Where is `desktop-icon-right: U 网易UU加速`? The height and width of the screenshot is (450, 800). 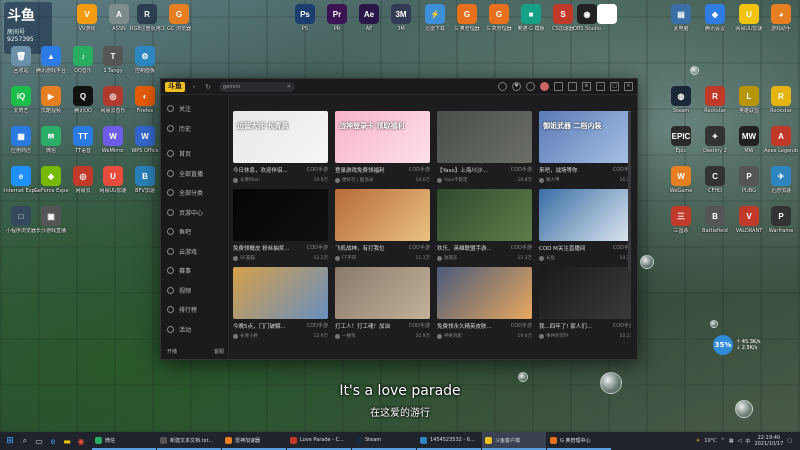
desktop-icon-right: U 网易UU加速 is located at coordinates (749, 18).